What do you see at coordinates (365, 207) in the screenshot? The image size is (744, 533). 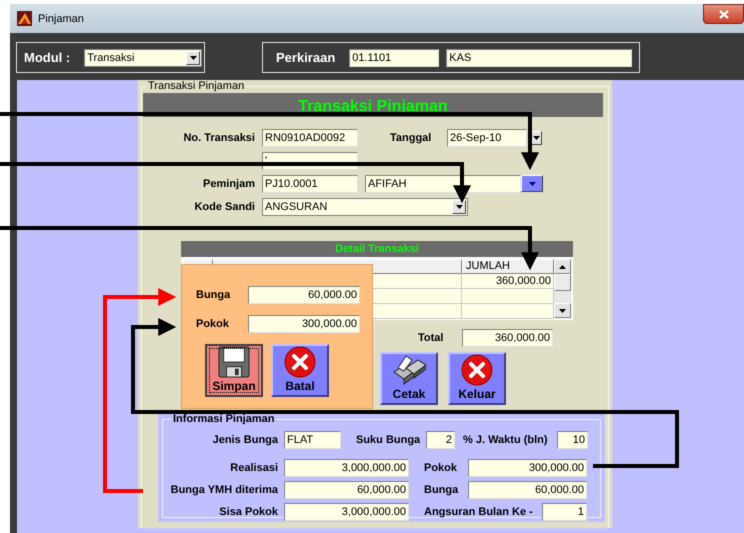 I see `dropdown-field: ANGSURAN` at bounding box center [365, 207].